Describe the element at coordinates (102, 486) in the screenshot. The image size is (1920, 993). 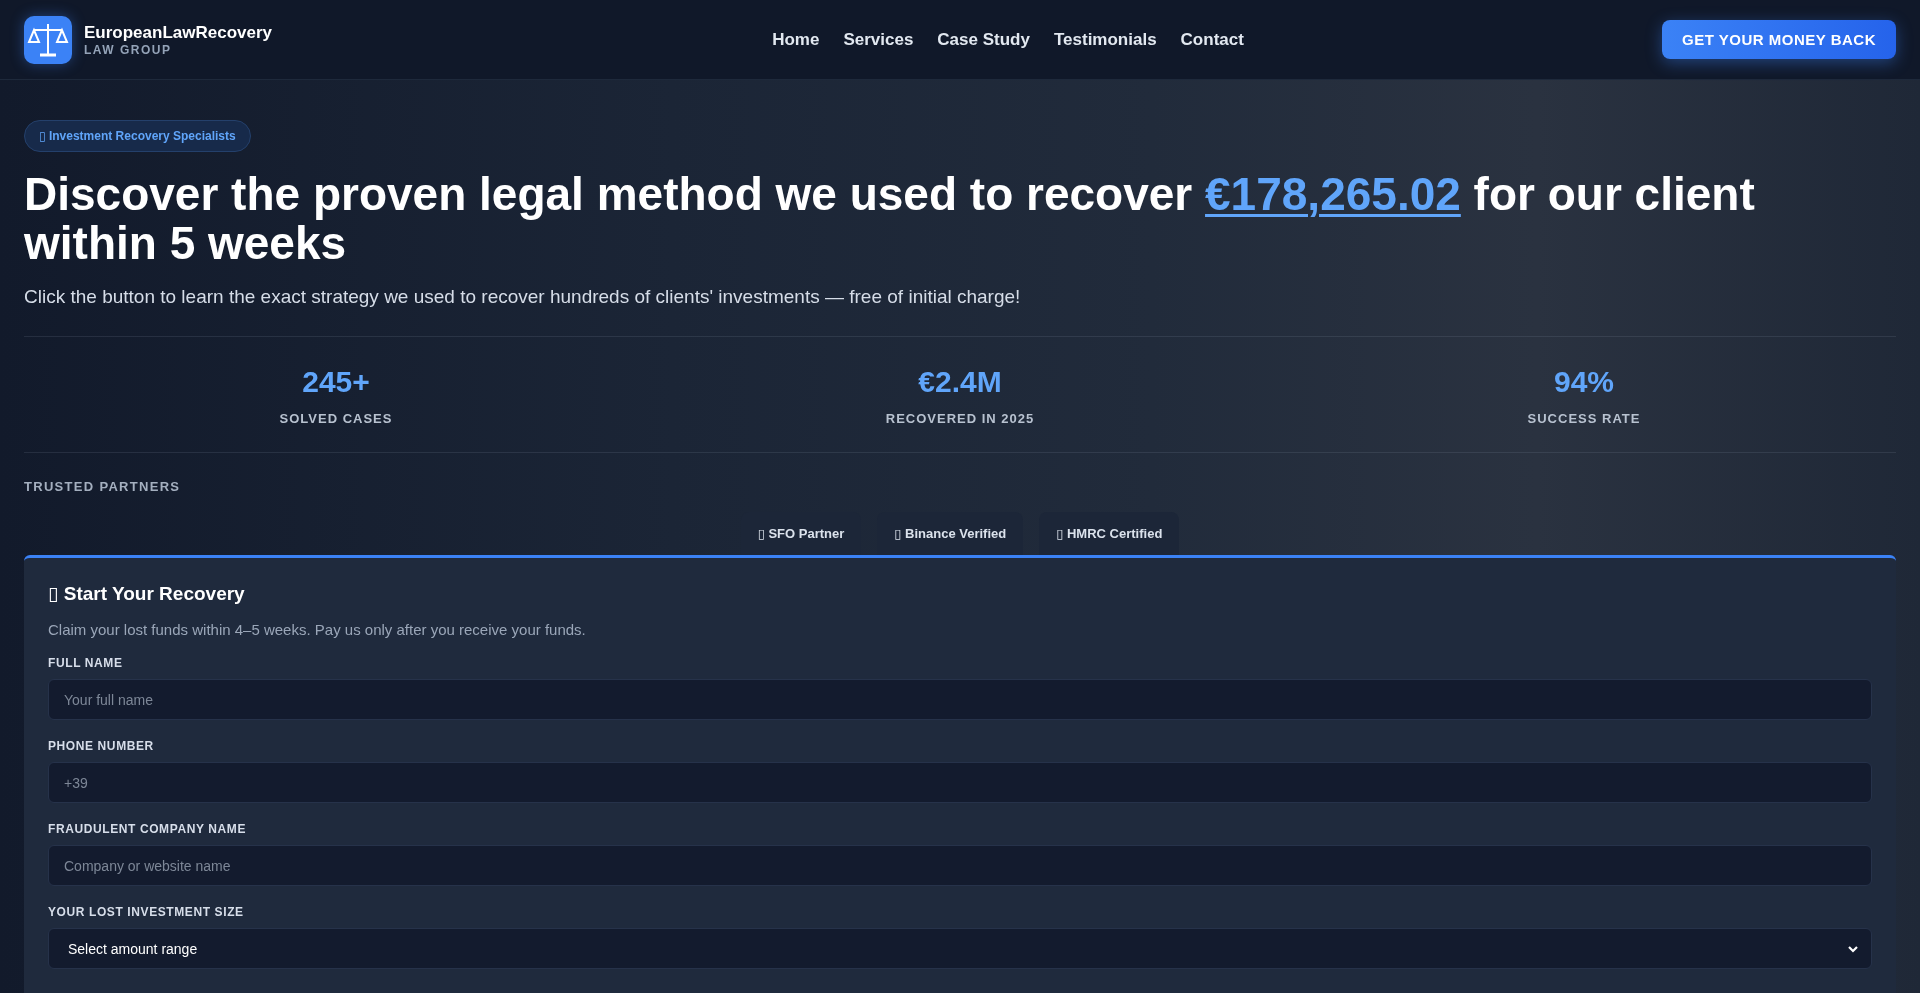
I see `partners-heading: TRUSTED PARTNERS` at that location.